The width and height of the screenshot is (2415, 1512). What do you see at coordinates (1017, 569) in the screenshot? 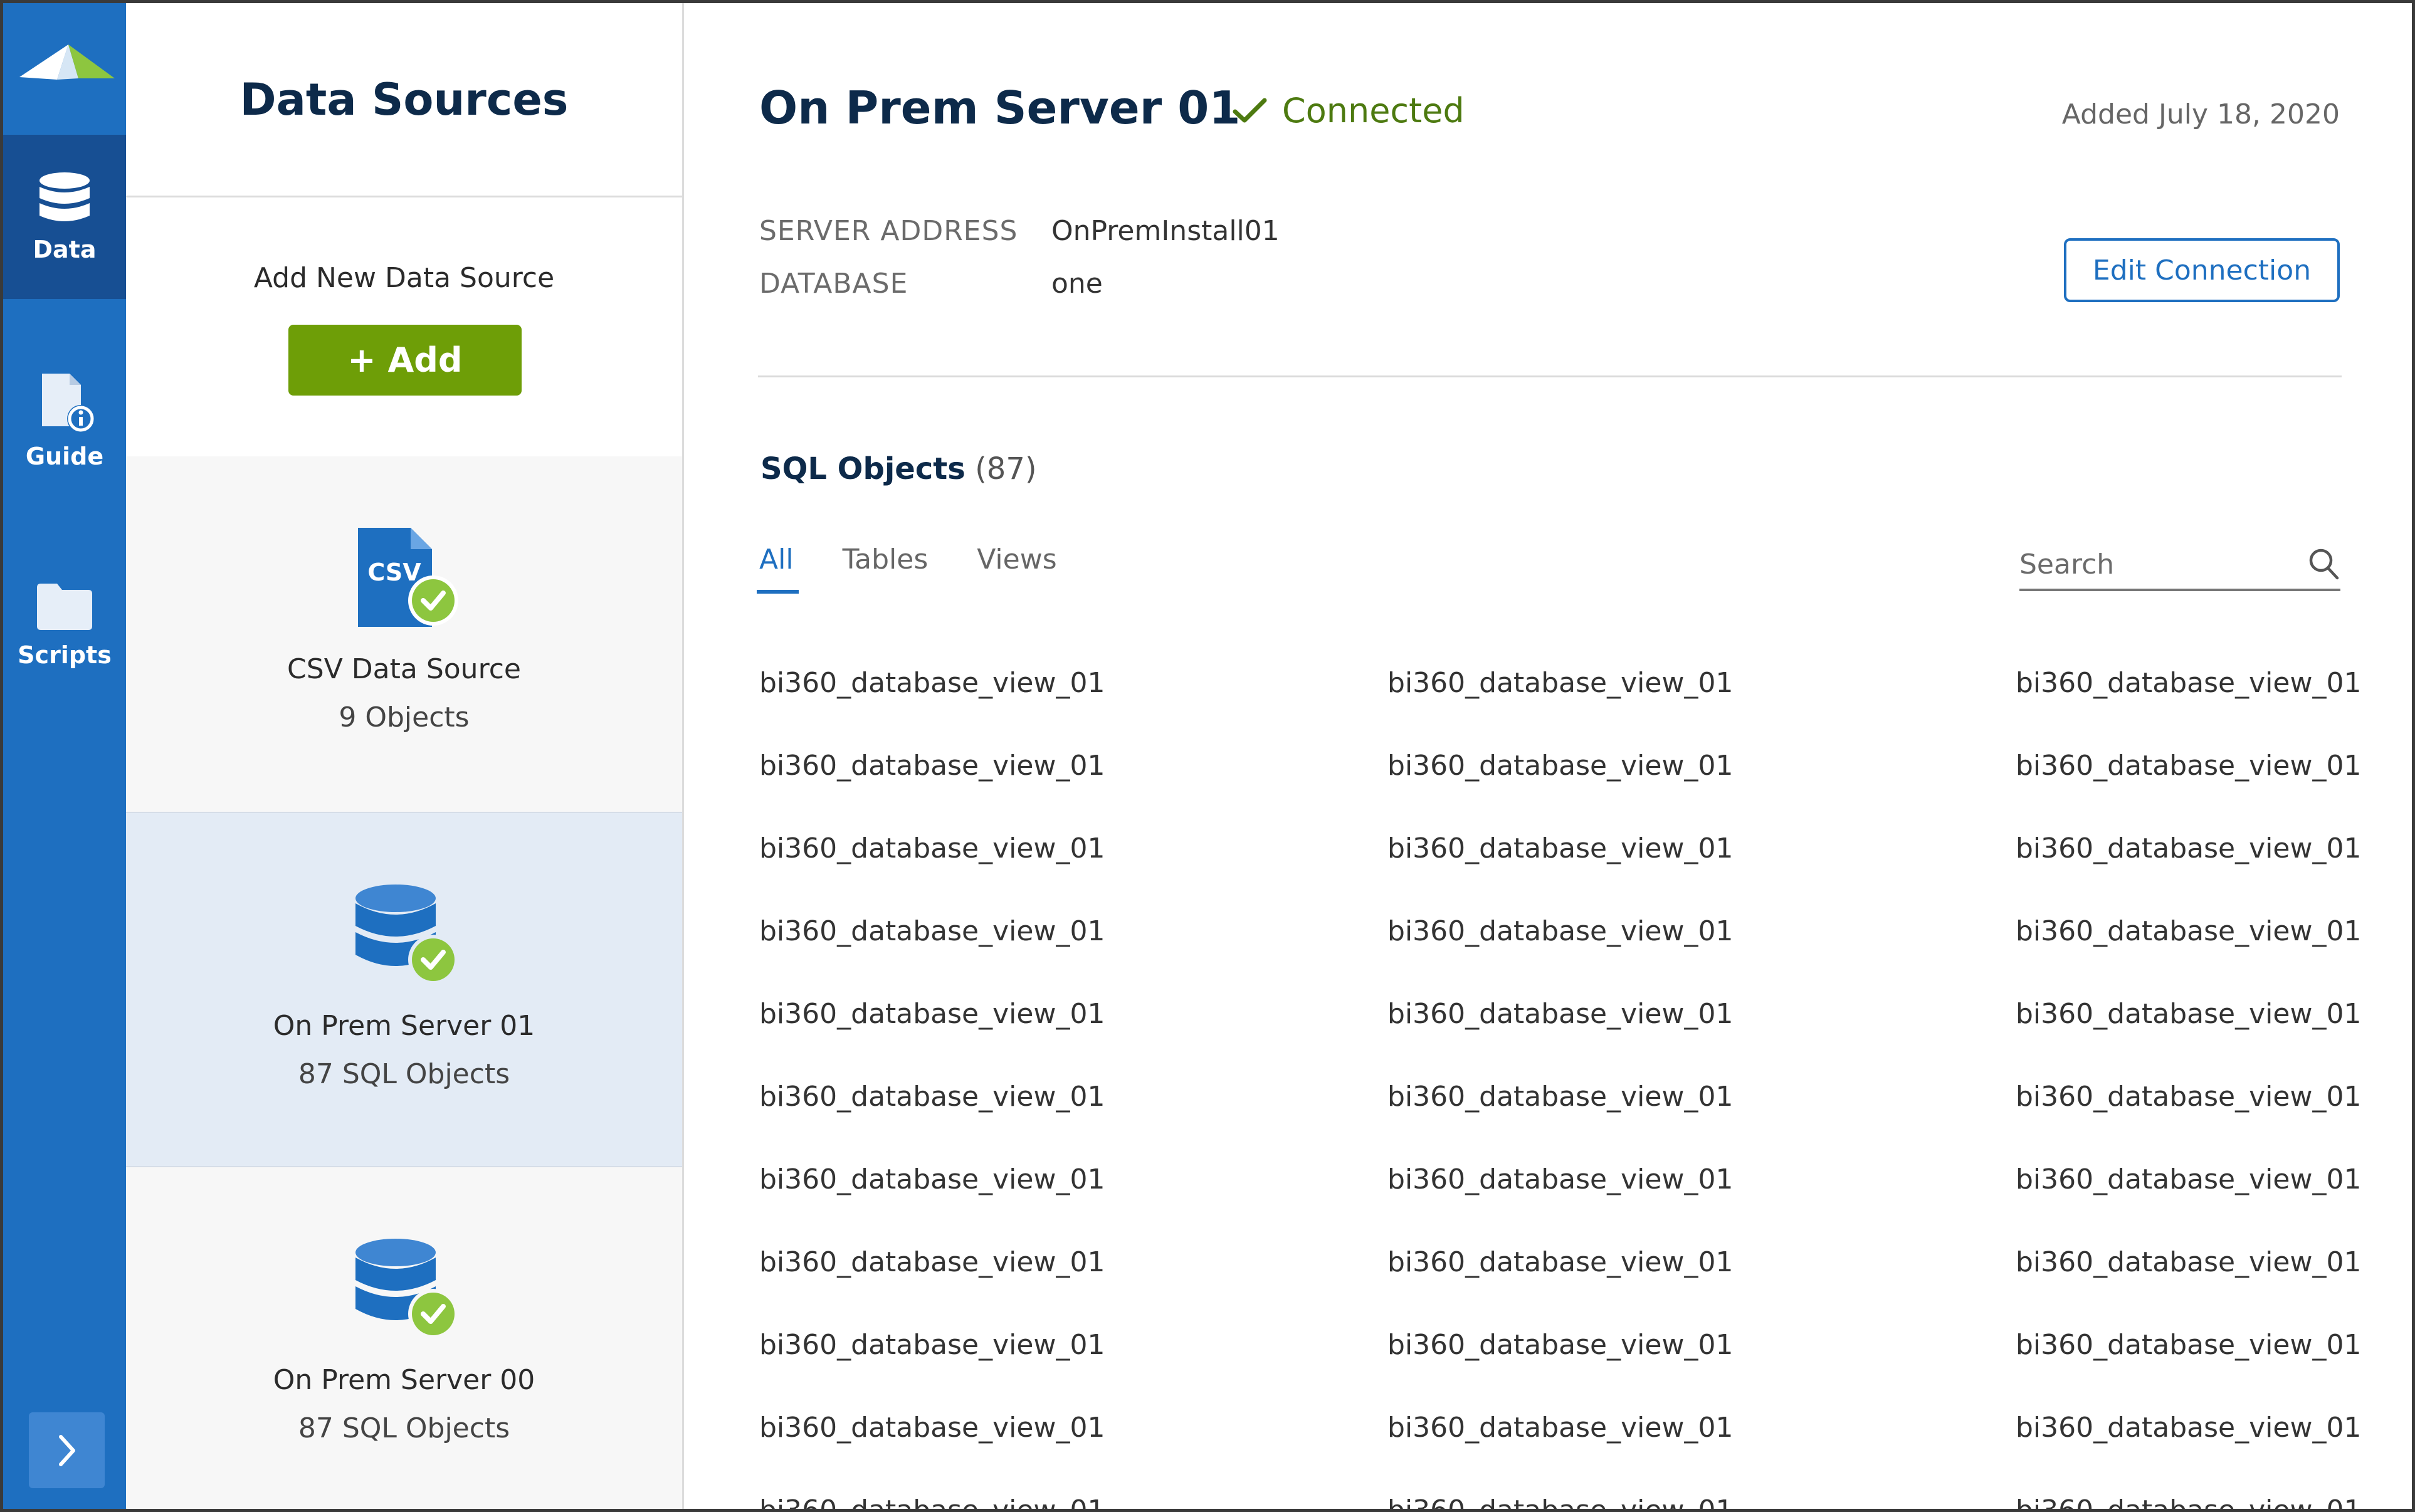
I see `tab-views: Views` at bounding box center [1017, 569].